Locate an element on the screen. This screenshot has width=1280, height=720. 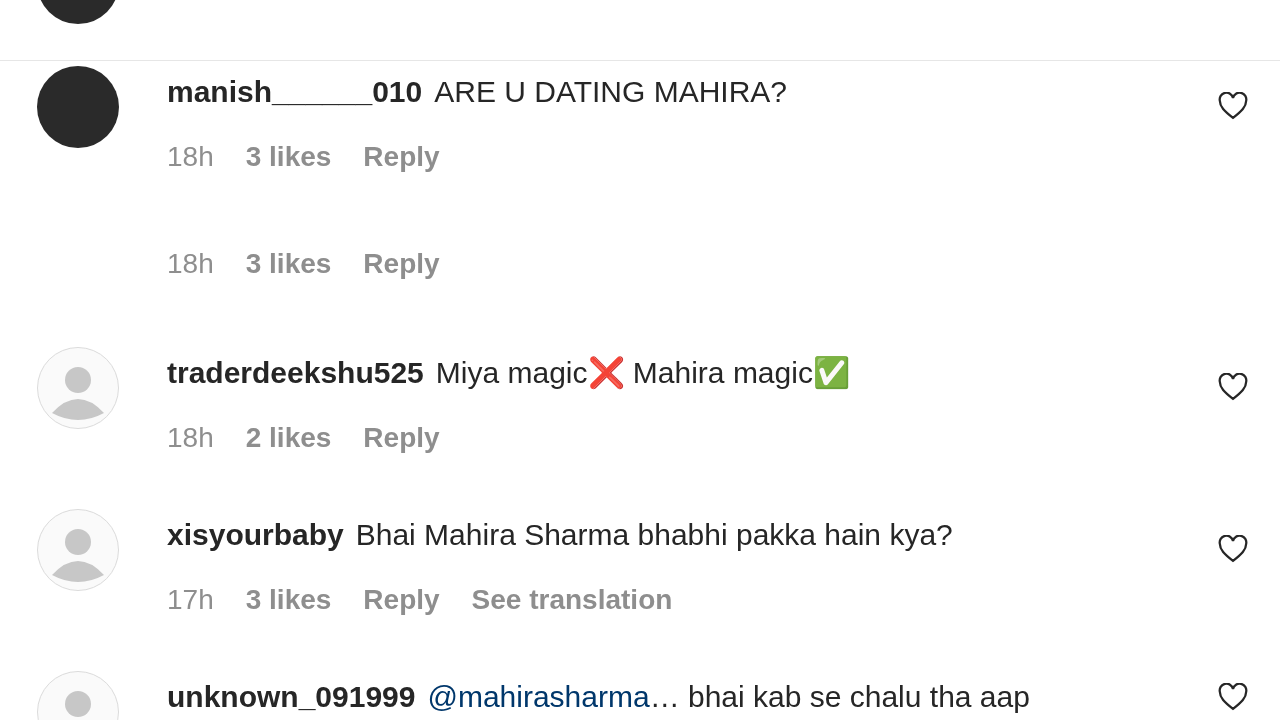
comment-username: unknown_091999 is located at coordinates (291, 696).